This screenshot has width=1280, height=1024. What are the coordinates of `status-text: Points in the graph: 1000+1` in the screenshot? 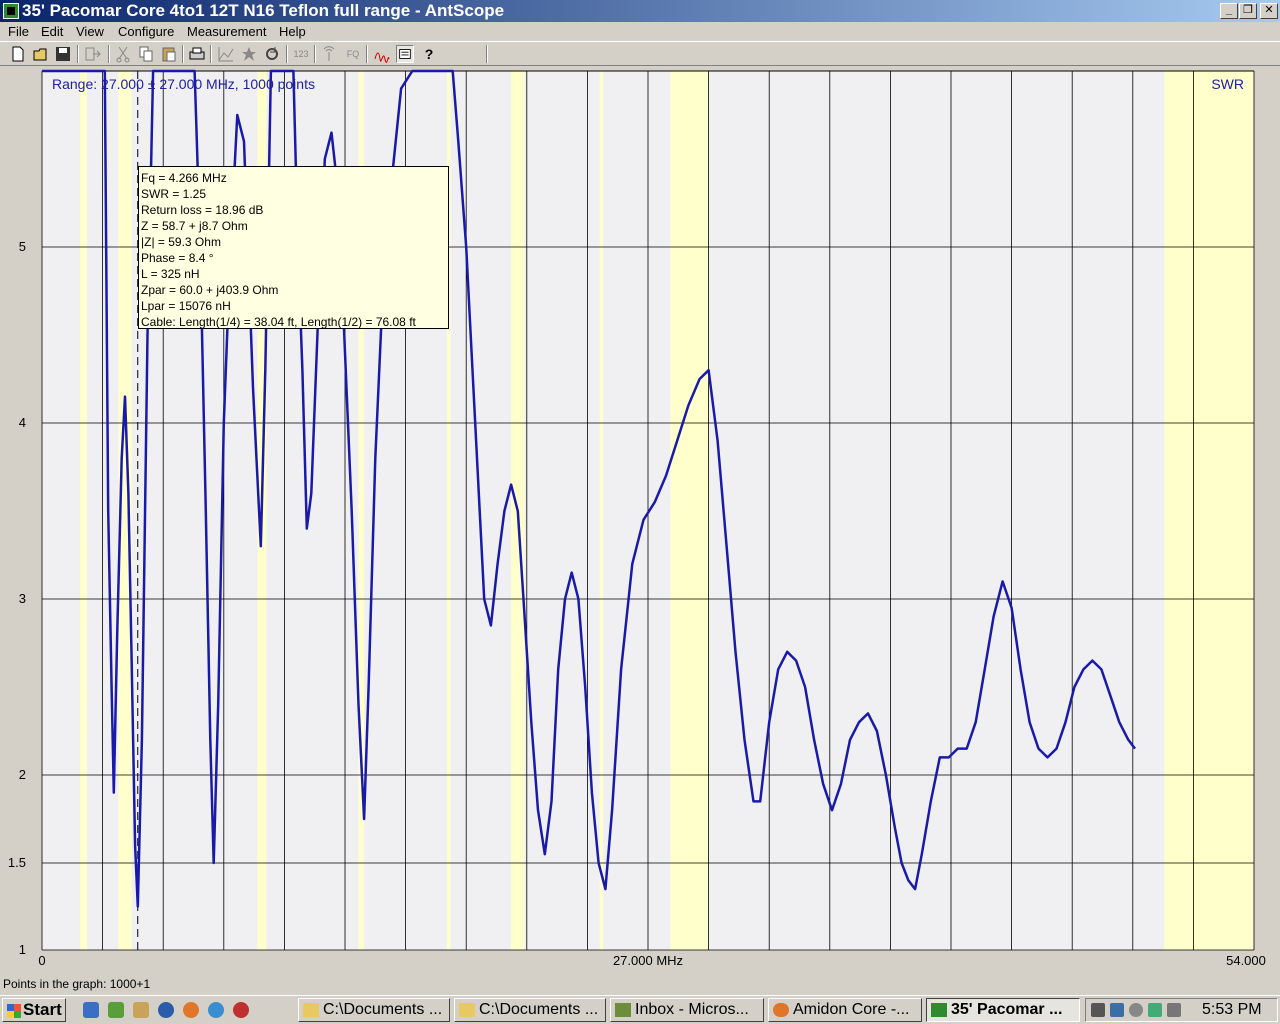 It's located at (77, 984).